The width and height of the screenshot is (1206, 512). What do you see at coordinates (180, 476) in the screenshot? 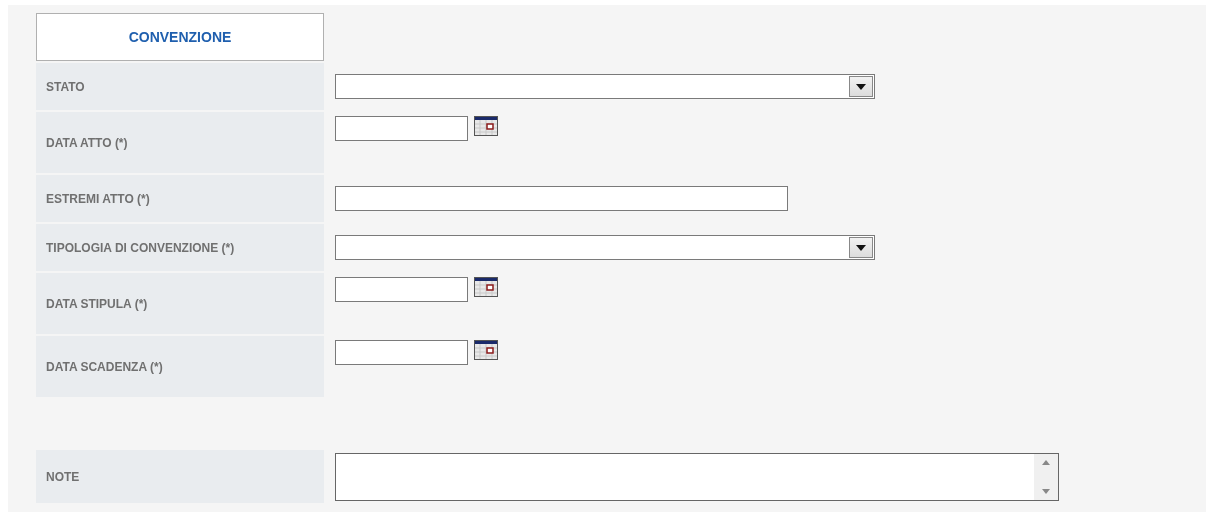
I see `field-label: NOTE` at bounding box center [180, 476].